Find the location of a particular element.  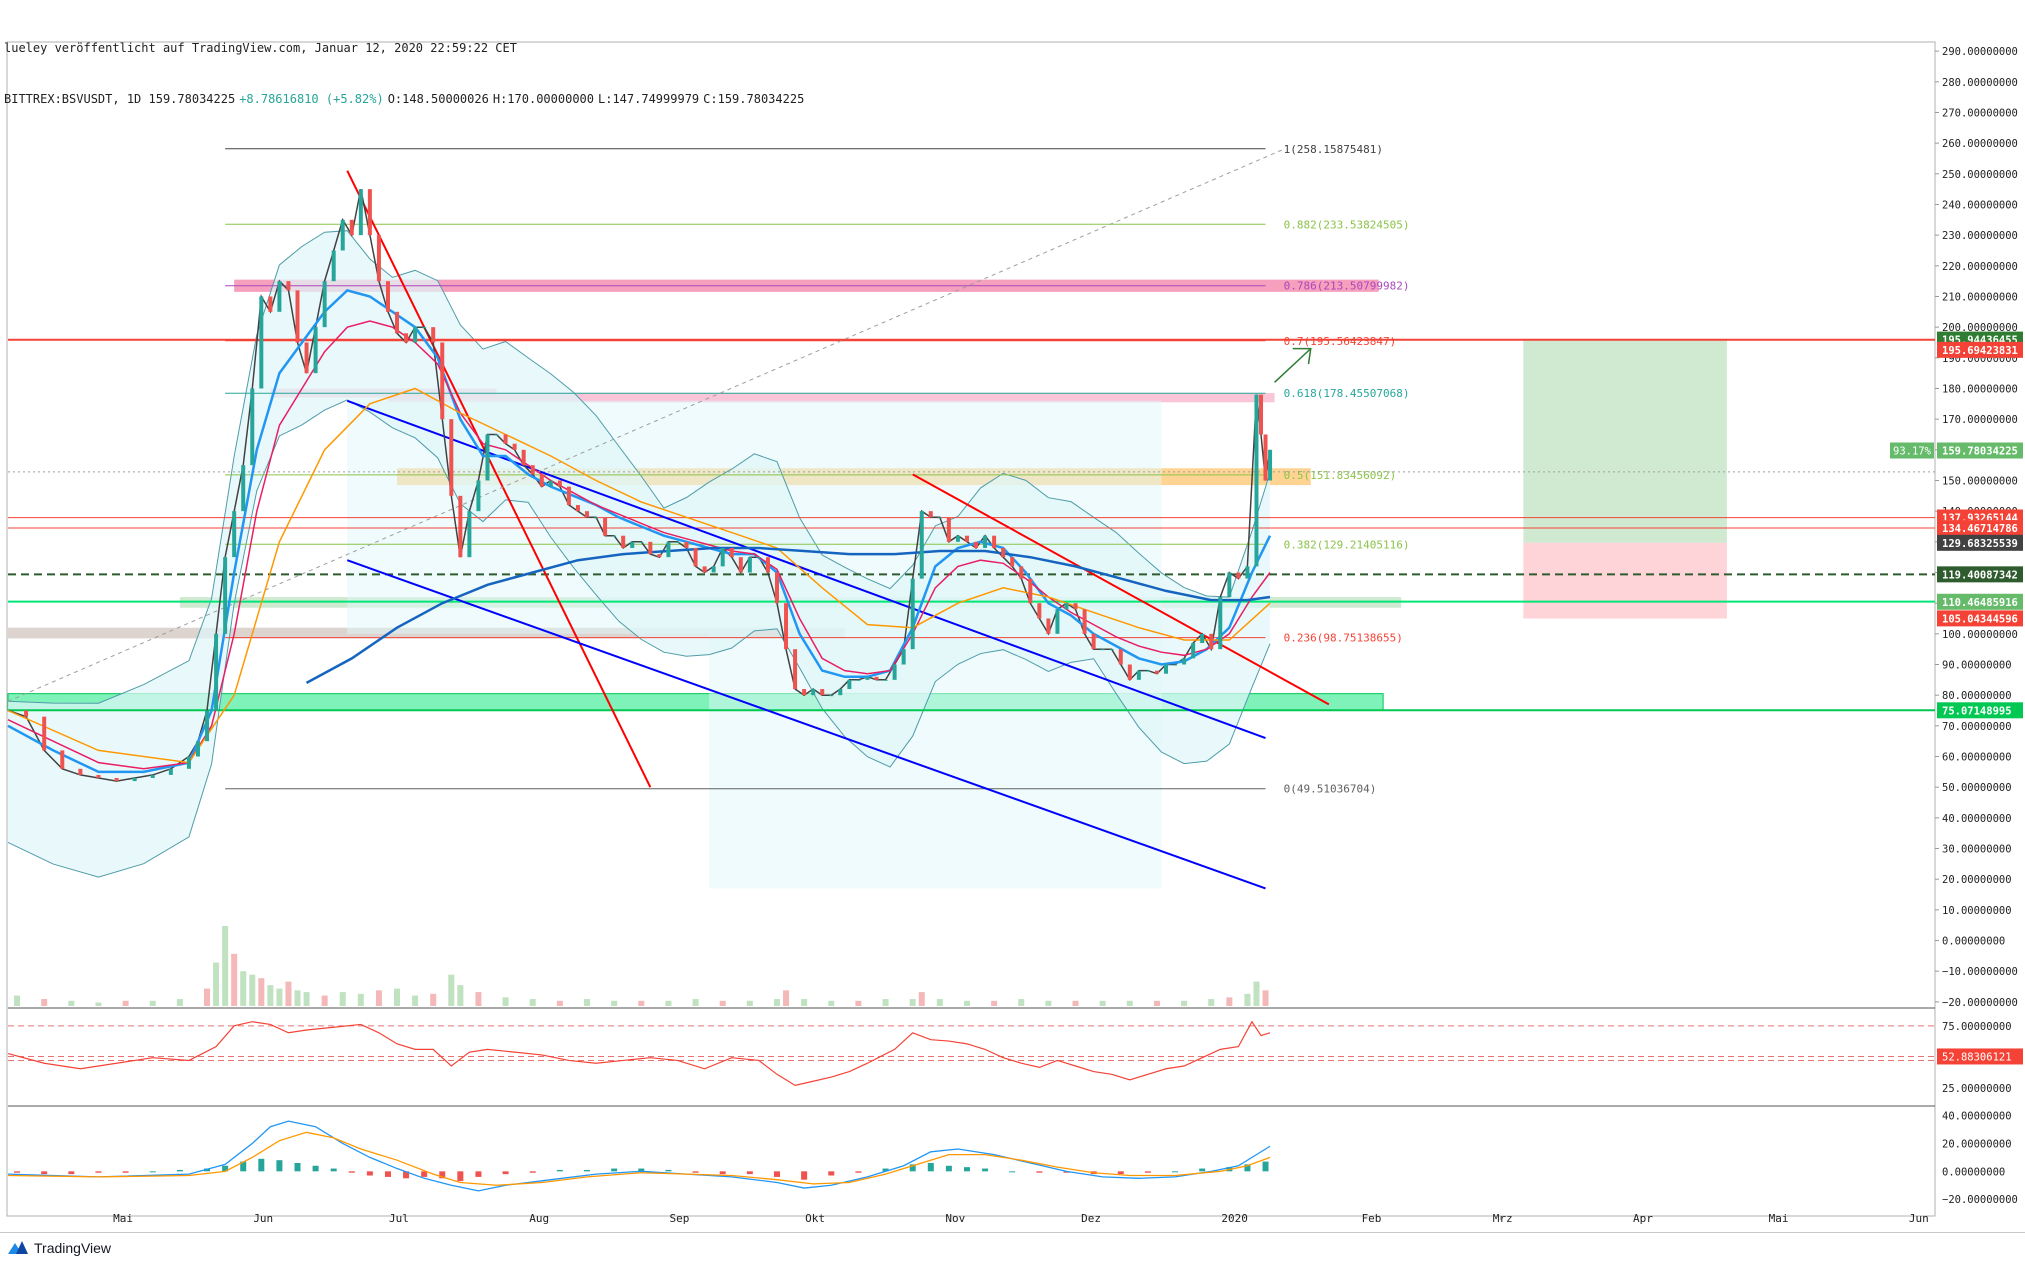

y-tick-label: 150.00000000 is located at coordinates (1980, 481).